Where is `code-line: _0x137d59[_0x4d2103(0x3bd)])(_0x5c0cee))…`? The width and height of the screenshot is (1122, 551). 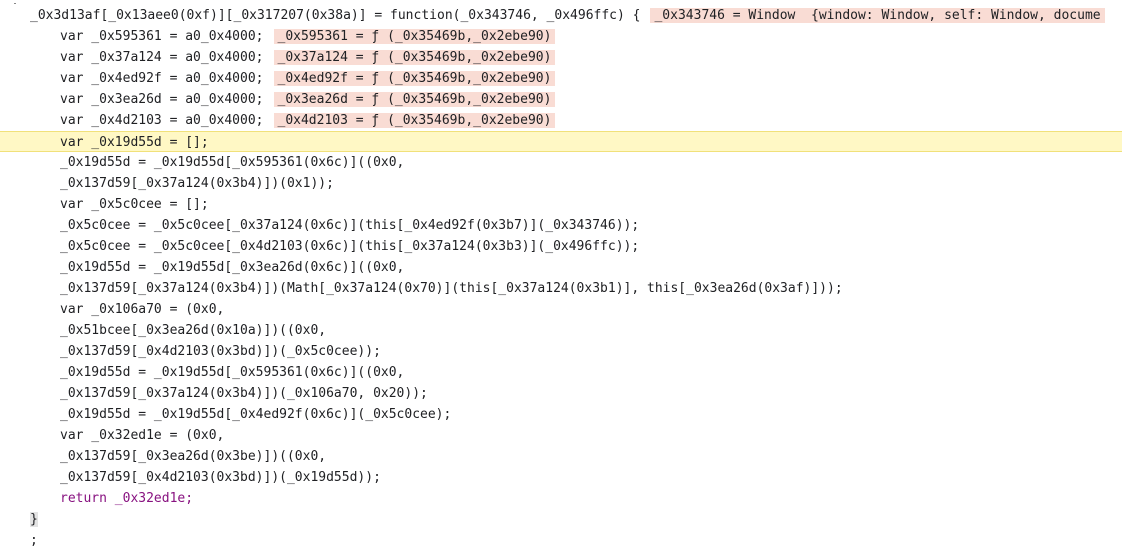 code-line: _0x137d59[_0x4d2103(0x3bd)])(_0x5c0cee))… is located at coordinates (561, 351).